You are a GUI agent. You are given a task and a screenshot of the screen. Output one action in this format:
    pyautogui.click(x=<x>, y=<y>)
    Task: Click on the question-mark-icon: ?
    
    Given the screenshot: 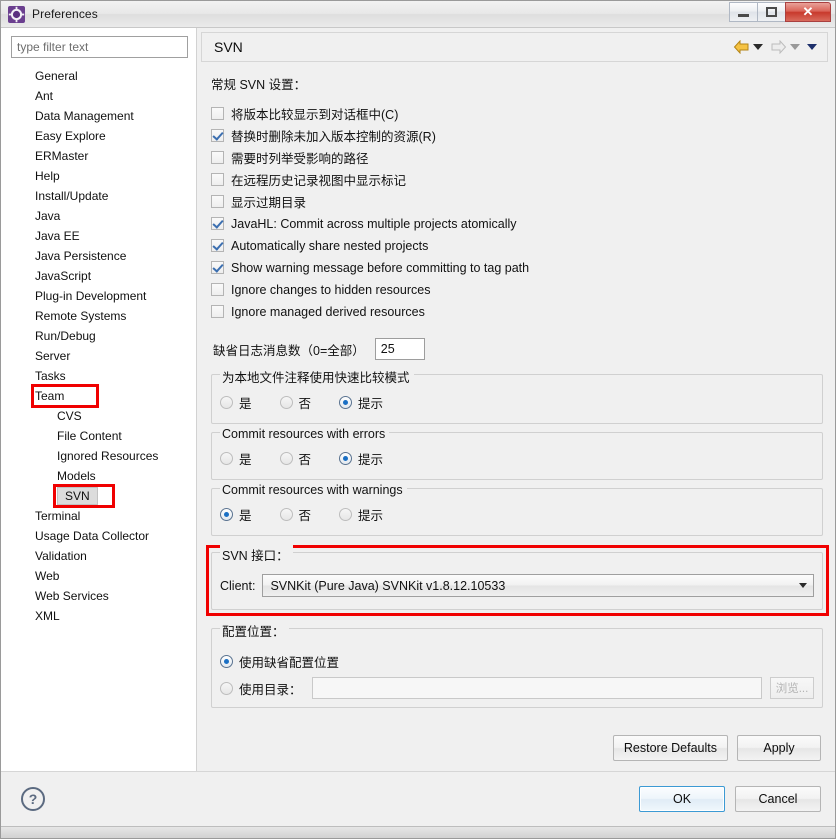 What is the action you would take?
    pyautogui.click(x=33, y=799)
    